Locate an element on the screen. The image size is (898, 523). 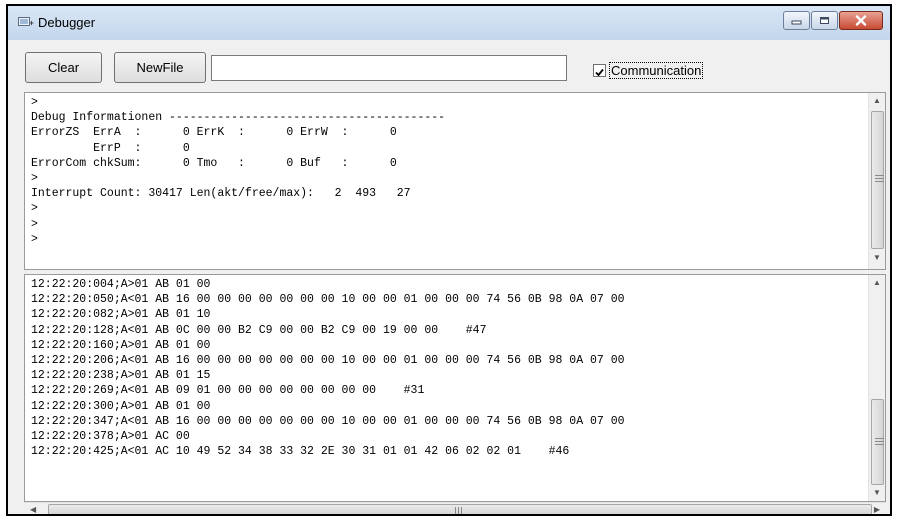
title-bar: Debugger is located at coordinates (449, 23).